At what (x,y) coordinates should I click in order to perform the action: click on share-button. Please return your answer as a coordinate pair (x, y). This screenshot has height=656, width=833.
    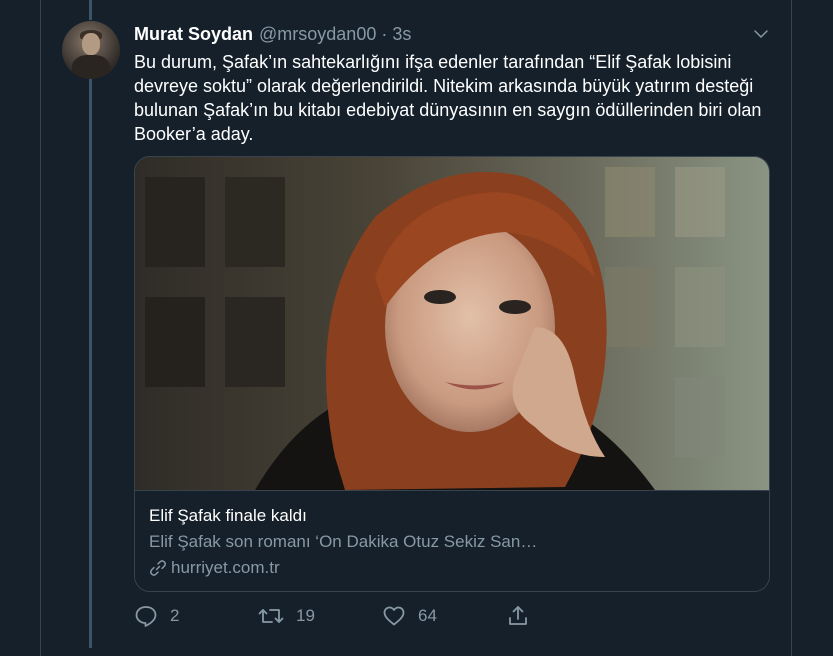
    Looking at the image, I should click on (524, 616).